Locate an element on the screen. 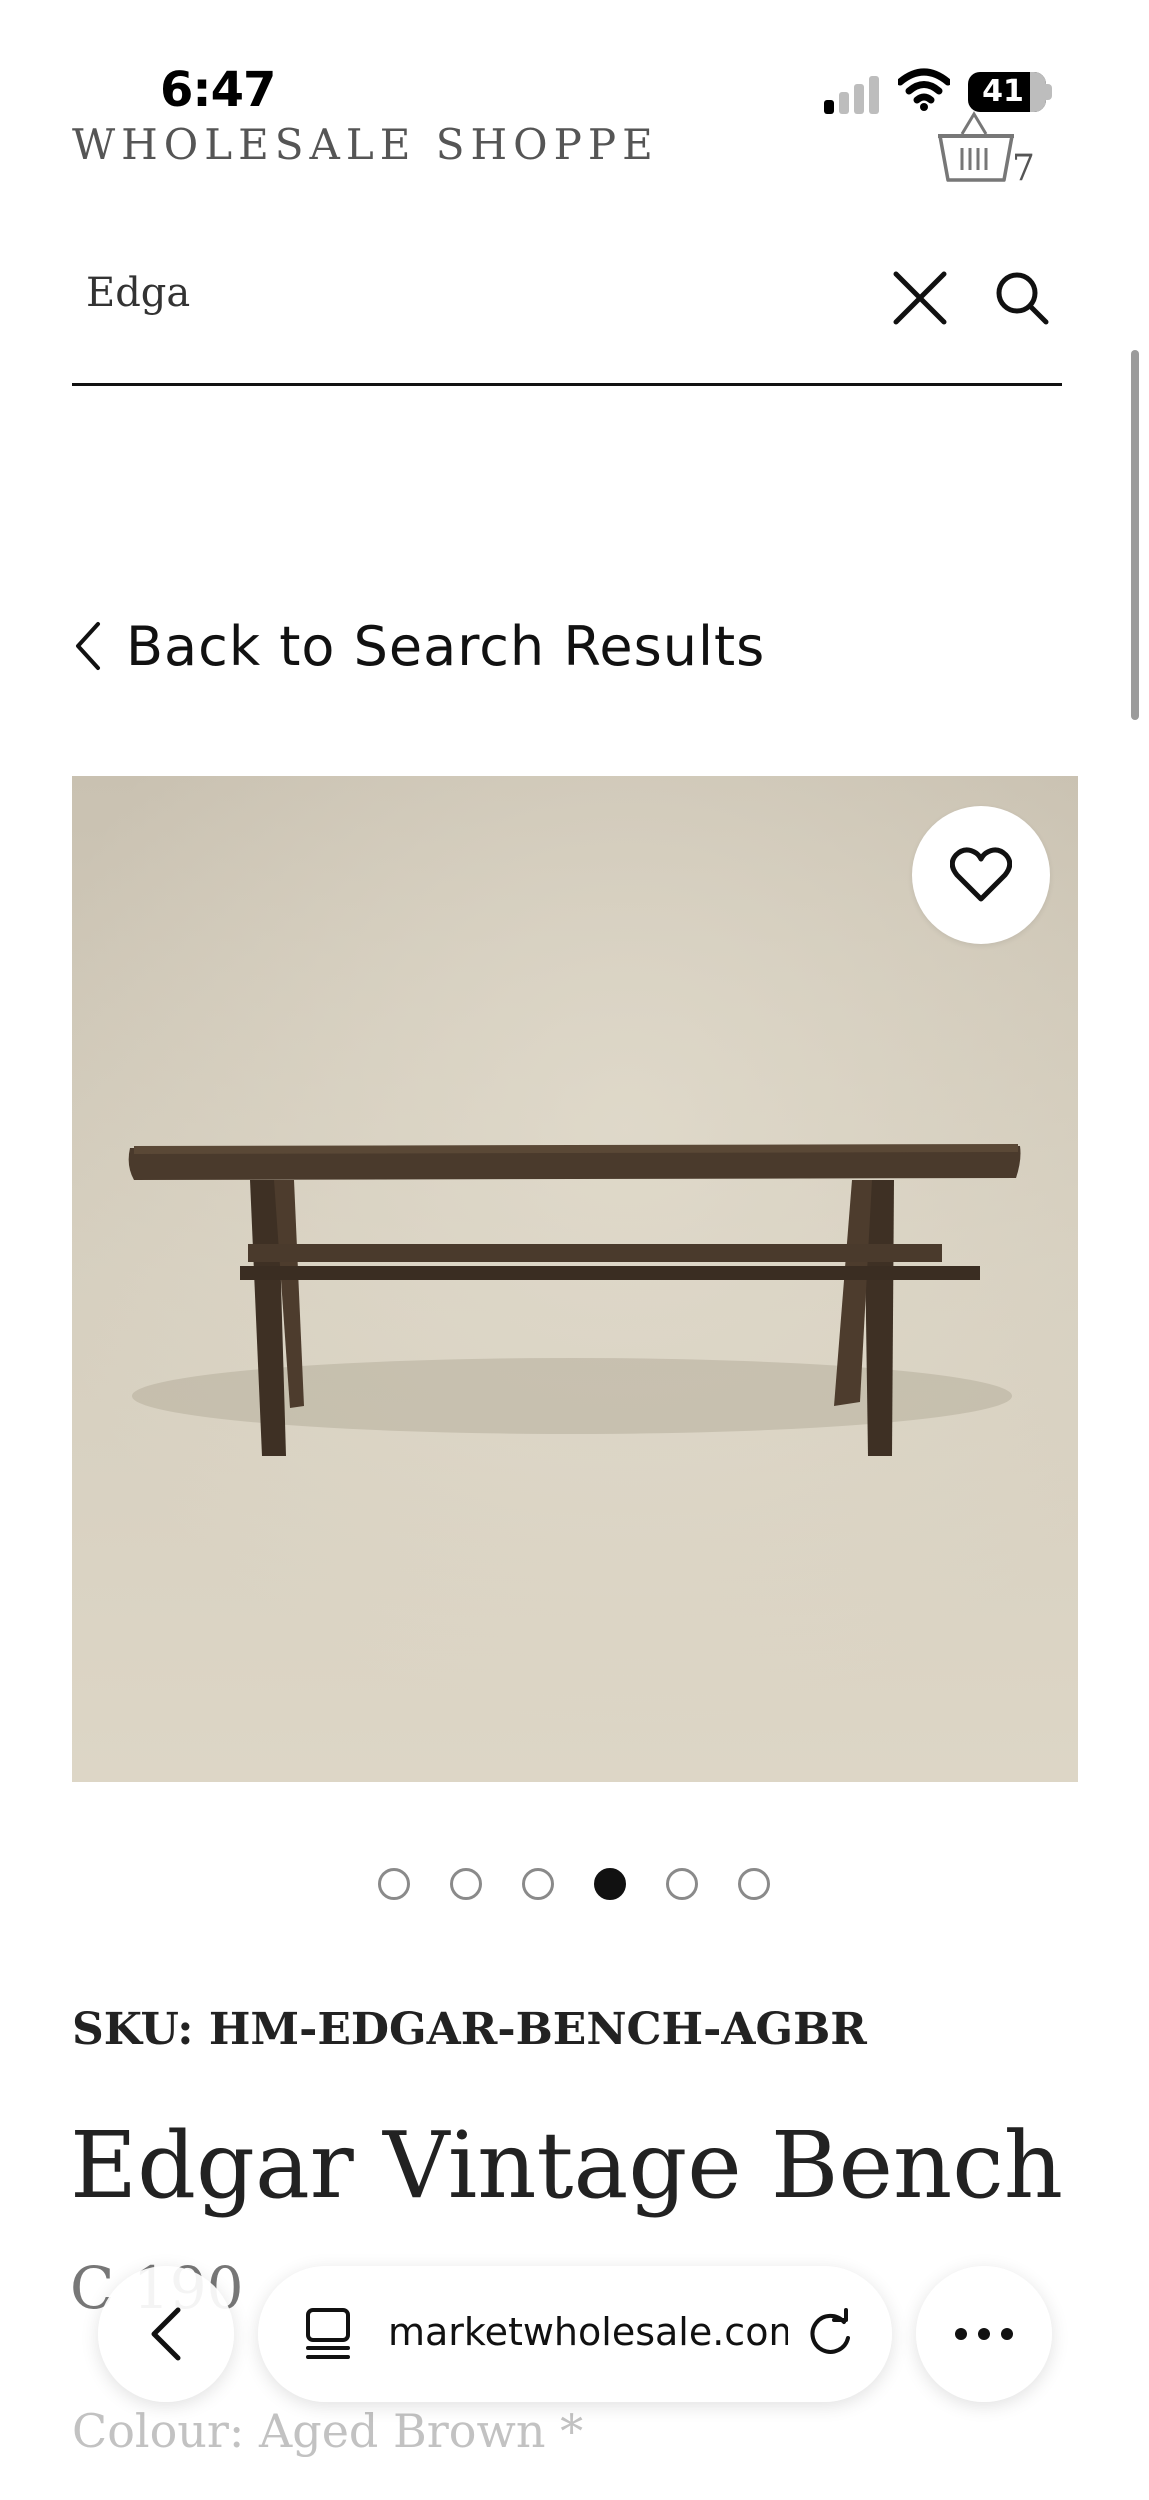 This screenshot has width=1149, height=2500. search-input: Edga is located at coordinates (138, 293).